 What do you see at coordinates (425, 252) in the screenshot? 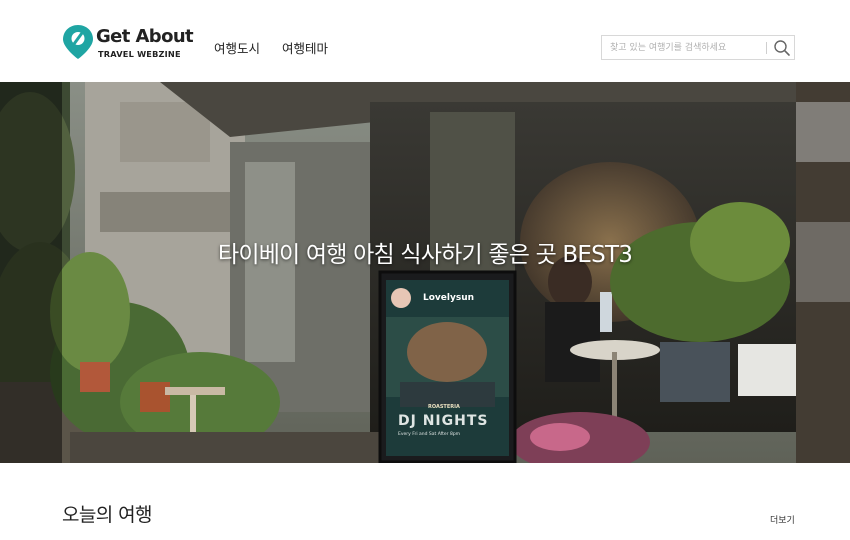
I see `hero-title: 타이베이 여행 아침 식사하기 좋은 곳 BEST3` at bounding box center [425, 252].